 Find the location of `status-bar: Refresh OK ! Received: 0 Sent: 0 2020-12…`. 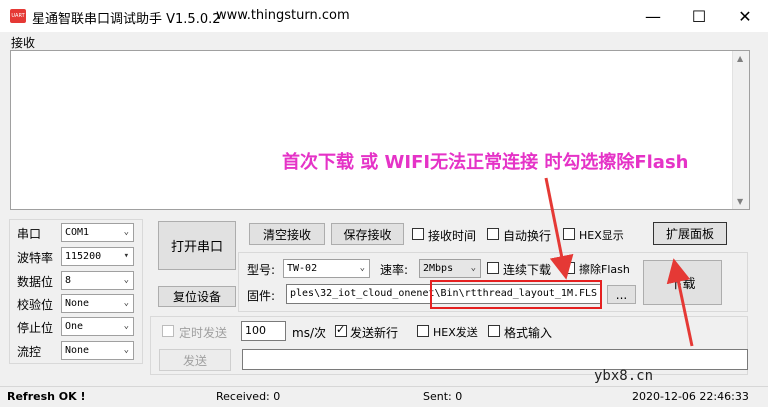

status-bar: Refresh OK ! Received: 0 Sent: 0 2020-12… is located at coordinates (384, 396).